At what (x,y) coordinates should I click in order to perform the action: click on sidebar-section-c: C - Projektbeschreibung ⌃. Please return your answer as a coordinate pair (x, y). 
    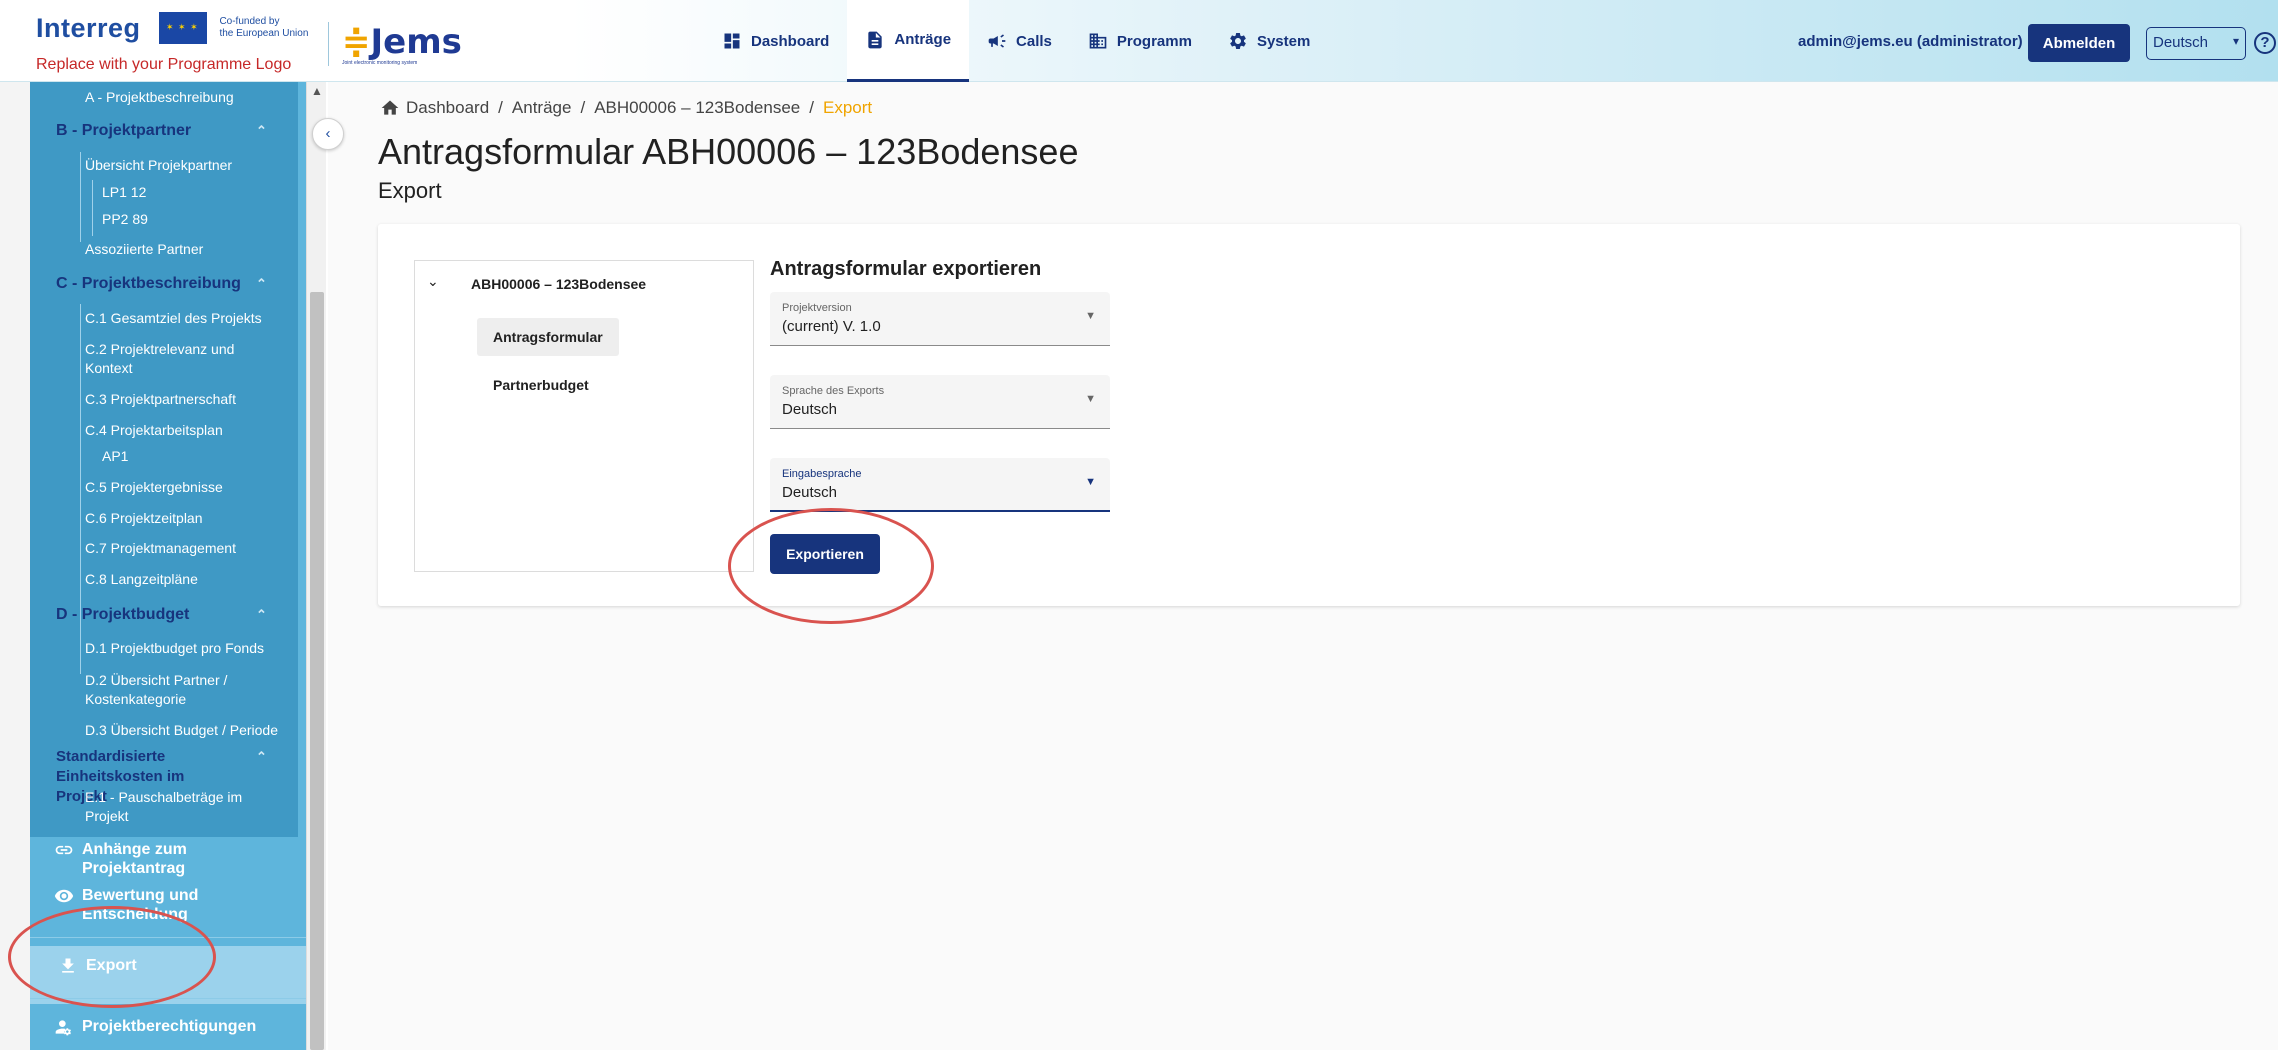
    Looking at the image, I should click on (161, 284).